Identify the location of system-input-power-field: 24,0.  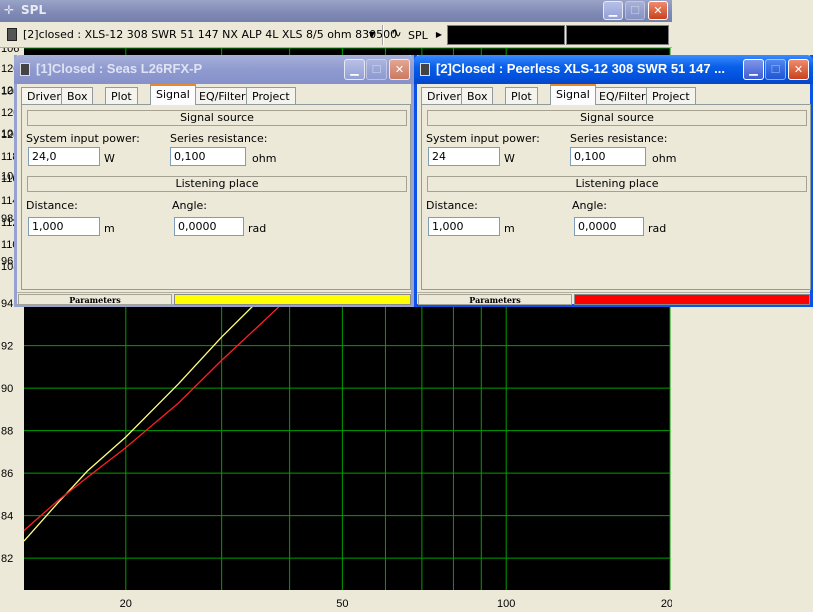
(64, 156).